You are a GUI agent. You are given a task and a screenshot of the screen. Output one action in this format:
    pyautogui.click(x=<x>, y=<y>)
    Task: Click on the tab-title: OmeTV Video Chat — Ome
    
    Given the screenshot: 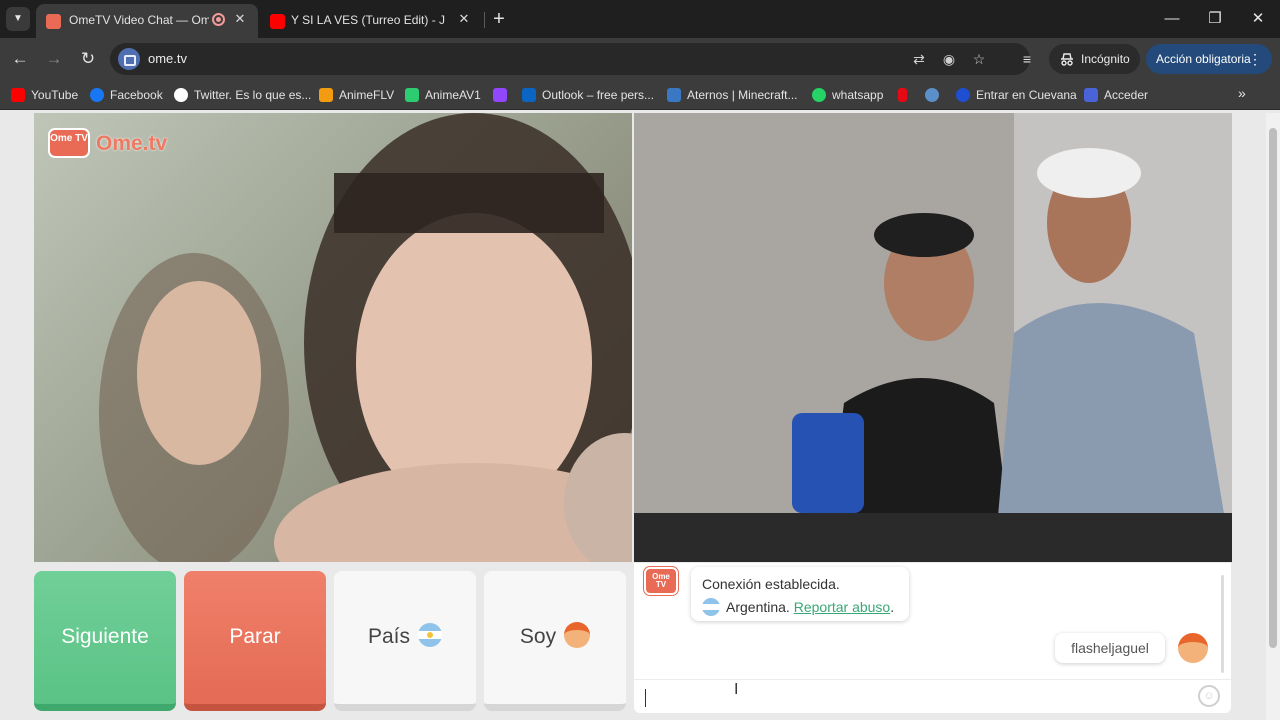 What is the action you would take?
    pyautogui.click(x=139, y=20)
    